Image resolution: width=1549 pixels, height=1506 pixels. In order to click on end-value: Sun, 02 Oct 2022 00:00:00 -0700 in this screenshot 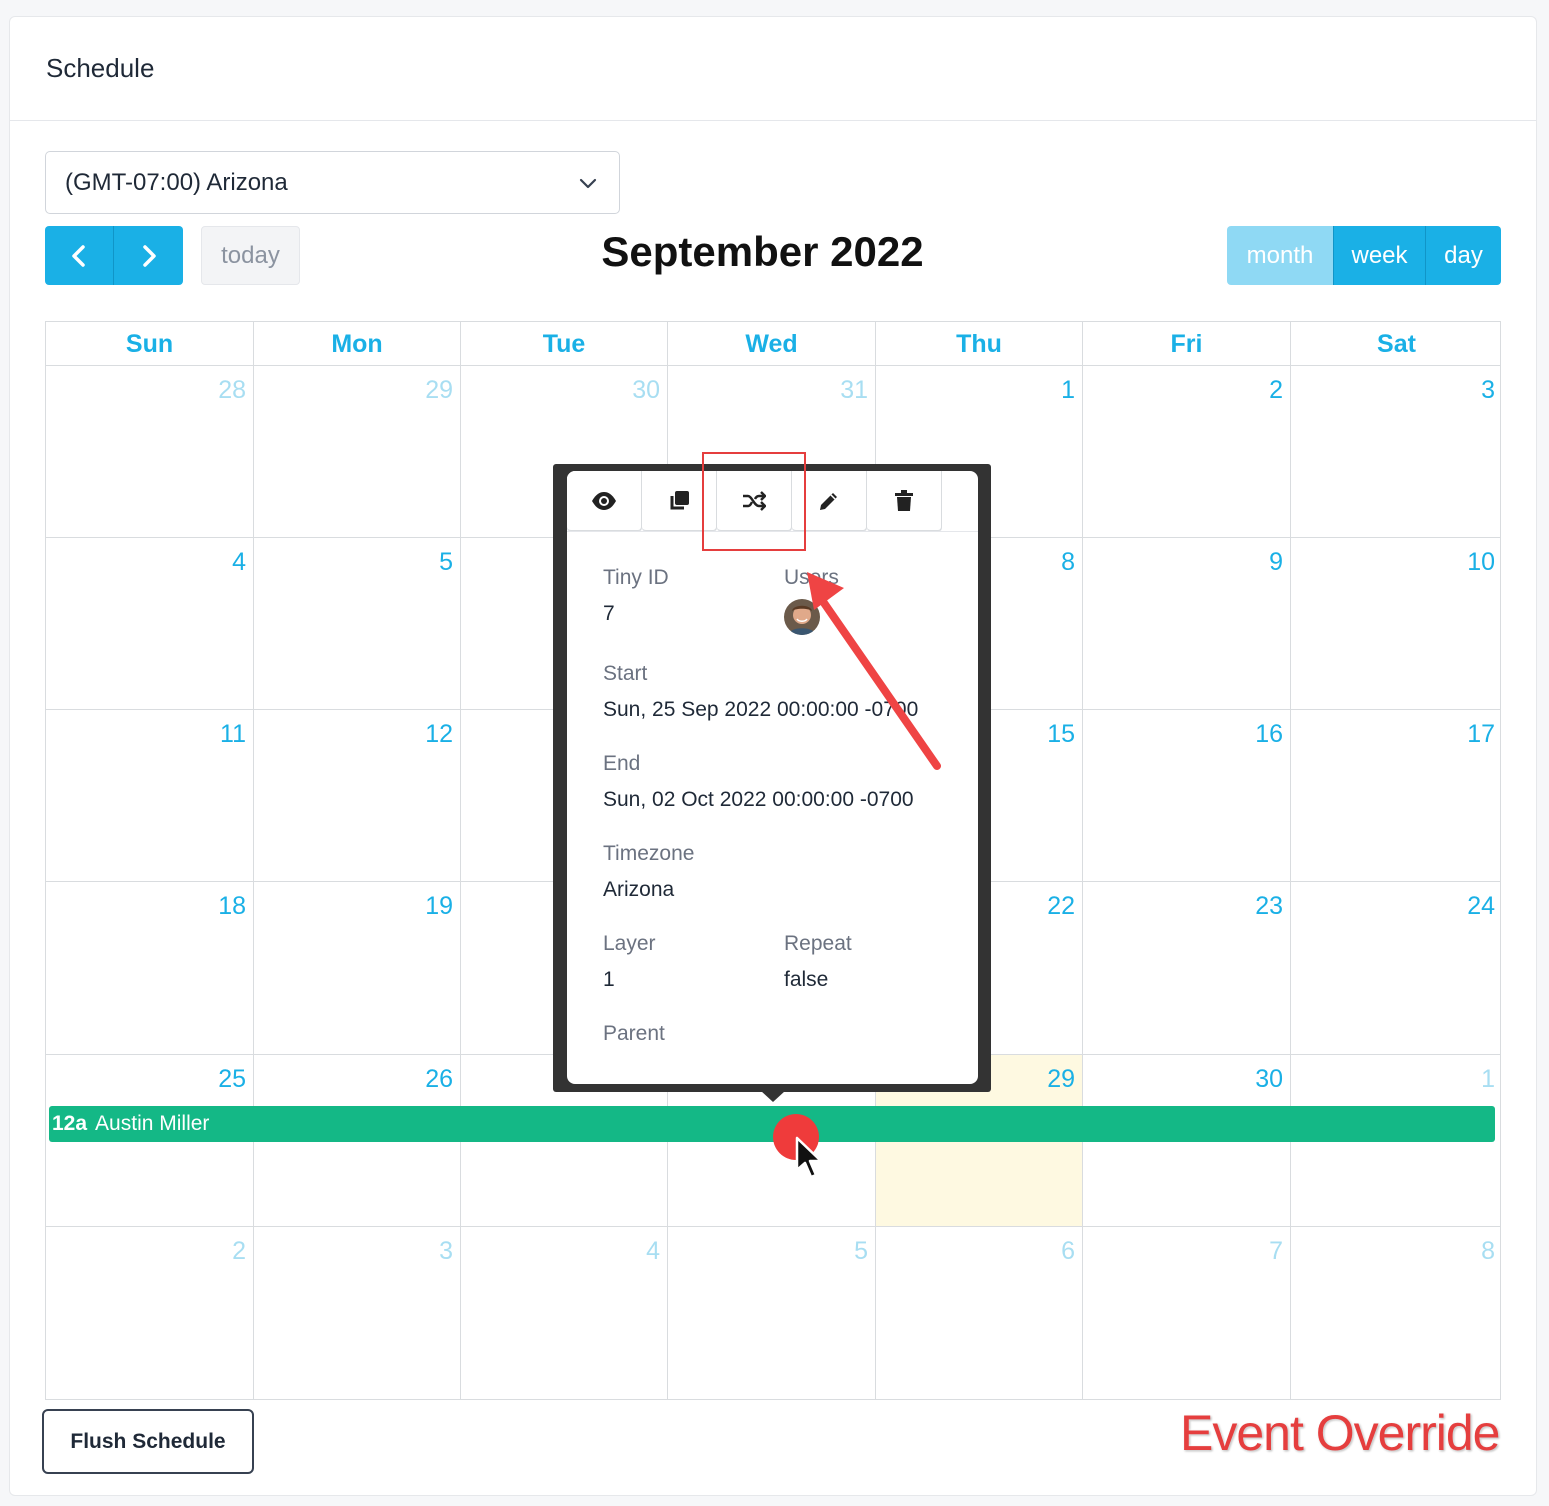, I will do `click(758, 799)`.